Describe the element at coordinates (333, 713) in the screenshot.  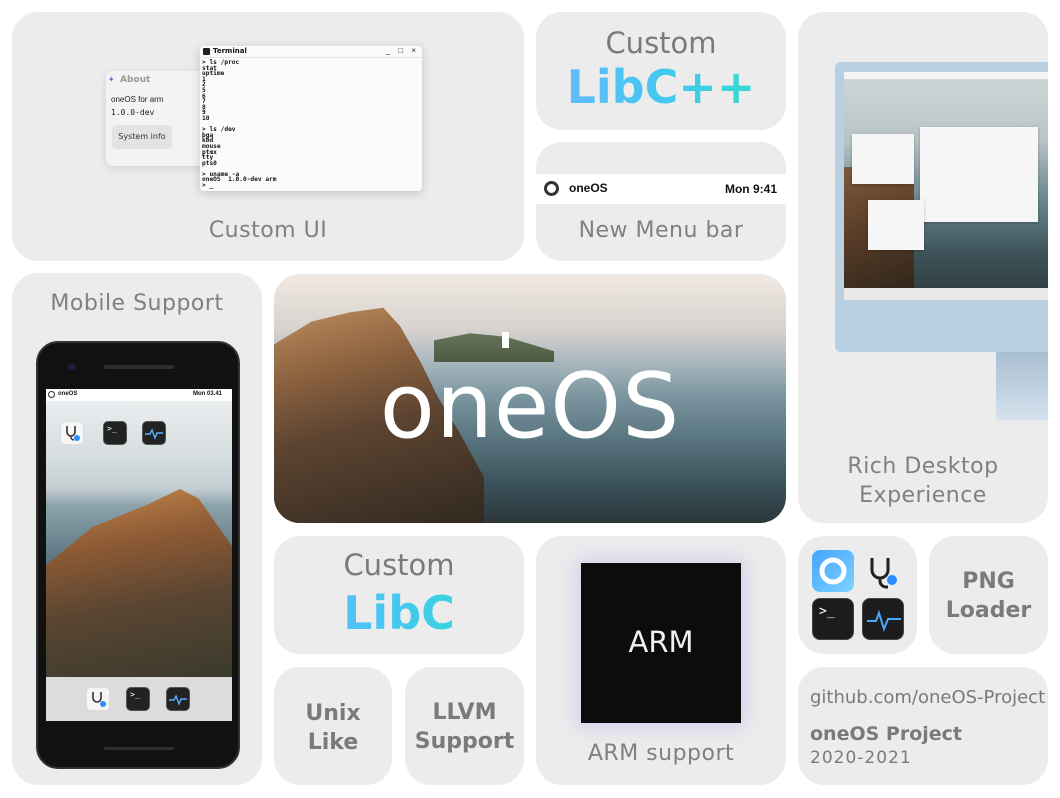
I see `unix-line1: Unix` at that location.